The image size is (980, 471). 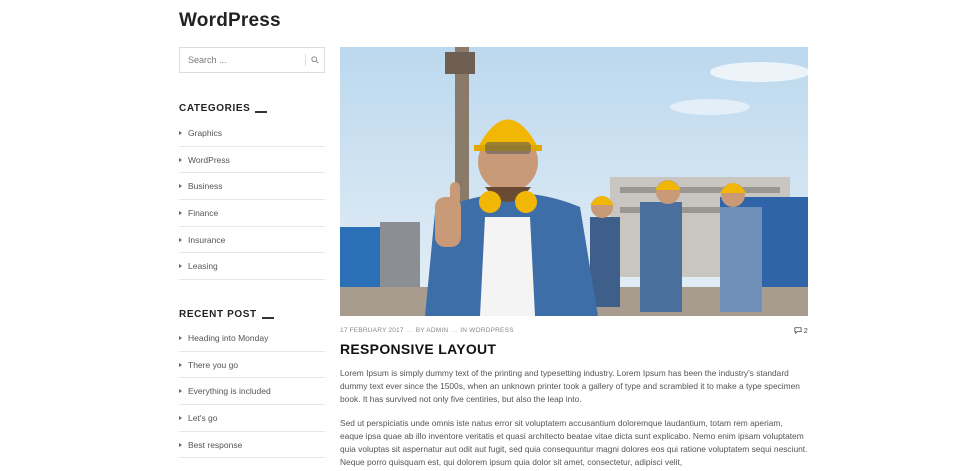 I want to click on categories-title: CATEGORIES, so click(x=223, y=108).